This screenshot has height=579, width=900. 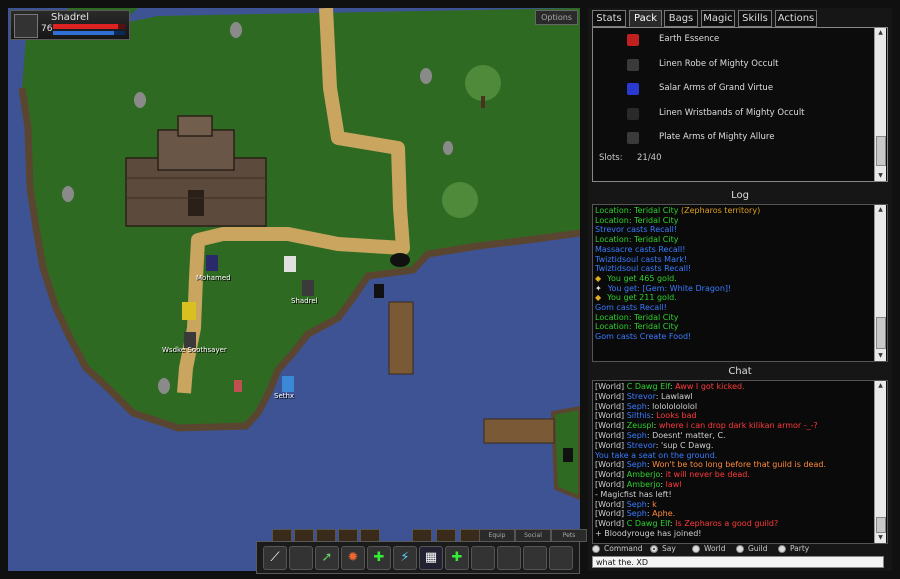 I want to click on chat-line: [World] Seph: lolololololol, so click(x=646, y=406).